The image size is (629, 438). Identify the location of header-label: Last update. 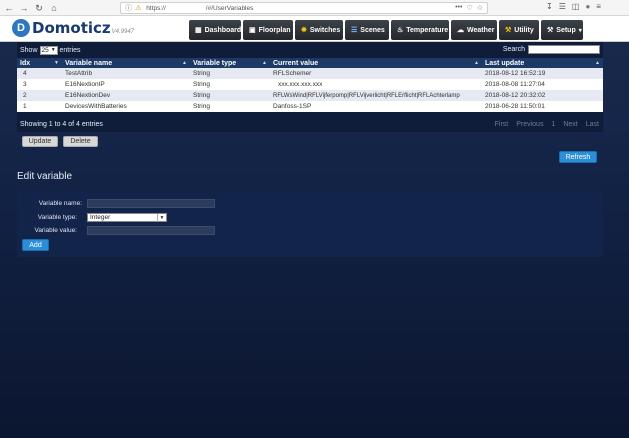
(505, 63).